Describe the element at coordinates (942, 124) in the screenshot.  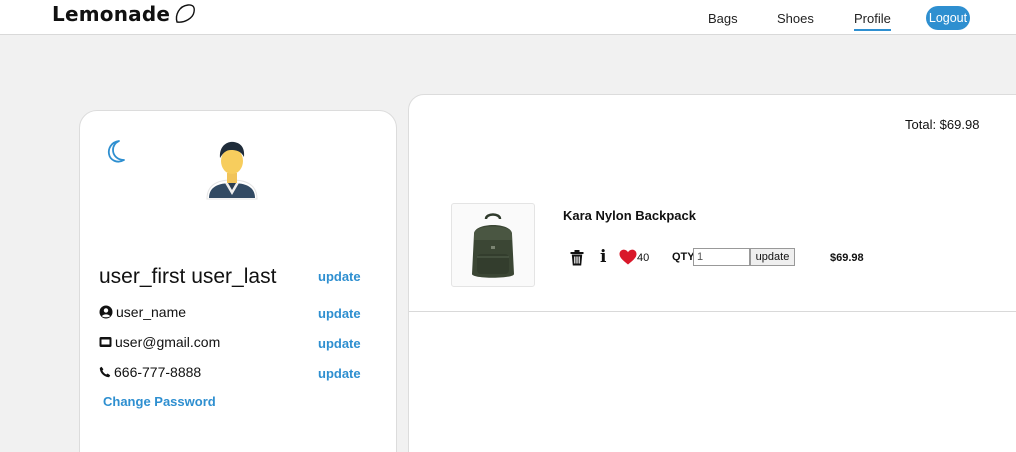
I see `cart-total: Total: $69.98` at that location.